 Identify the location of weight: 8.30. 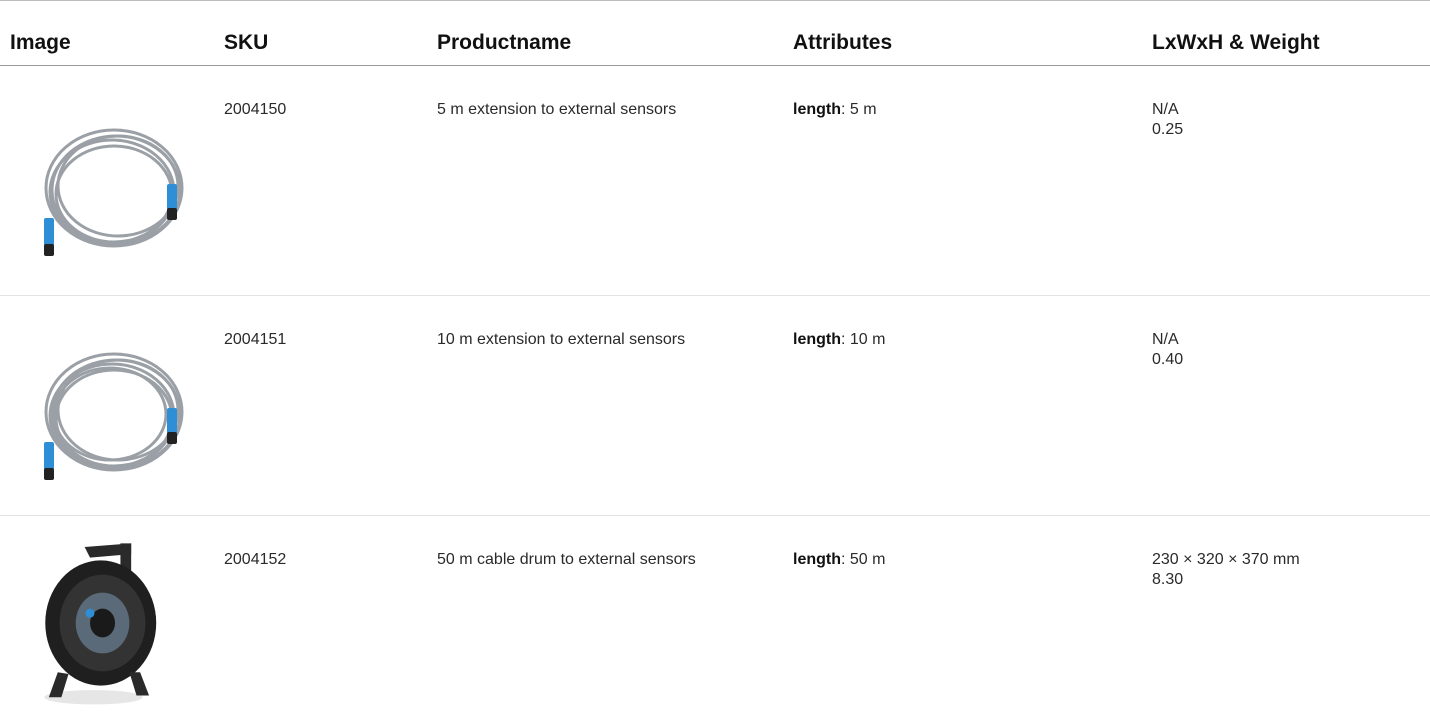
(1168, 579).